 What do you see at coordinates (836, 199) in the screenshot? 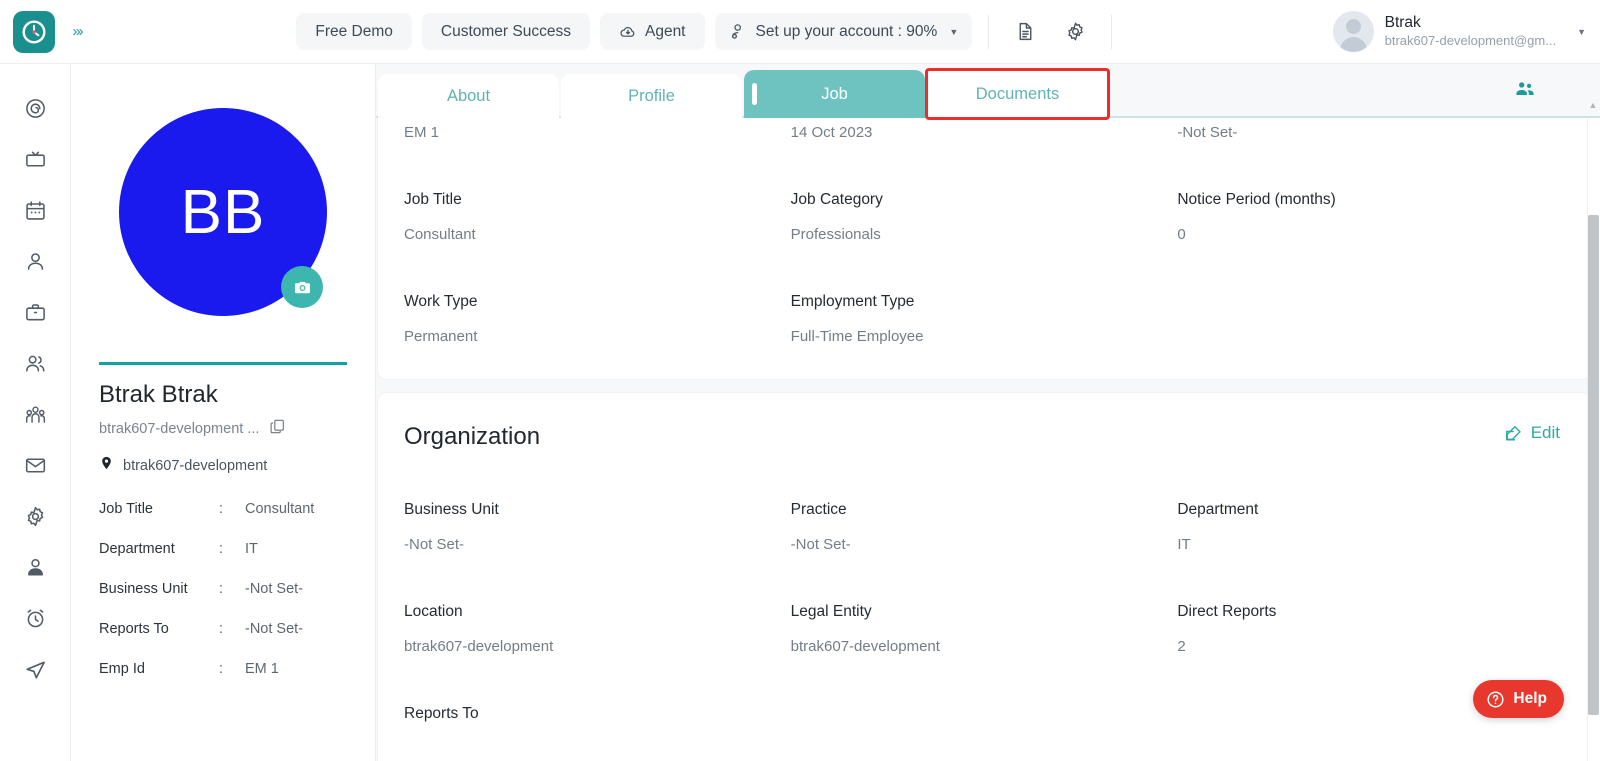
I see `field-label: Job Category` at bounding box center [836, 199].